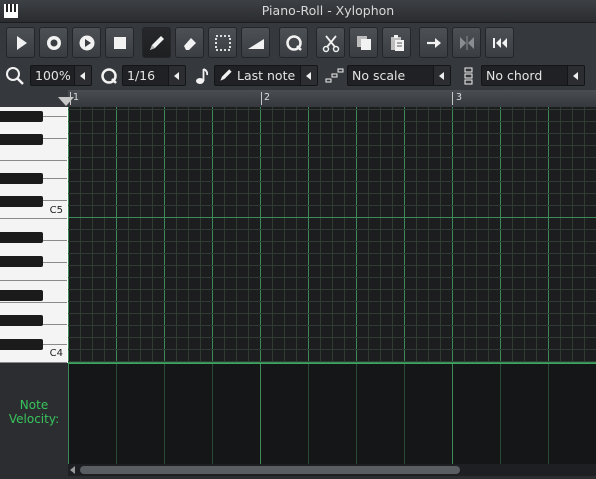 The height and width of the screenshot is (479, 596). Describe the element at coordinates (270, 470) in the screenshot. I see `scrollbar-thumb` at that location.